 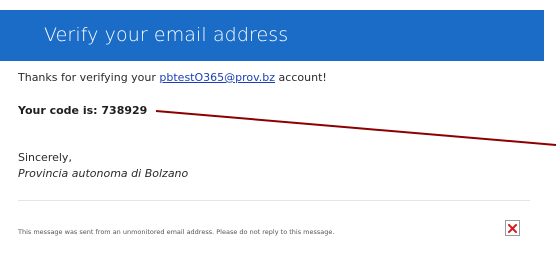 What do you see at coordinates (301, 77) in the screenshot?
I see `thanks-suffix: account!` at bounding box center [301, 77].